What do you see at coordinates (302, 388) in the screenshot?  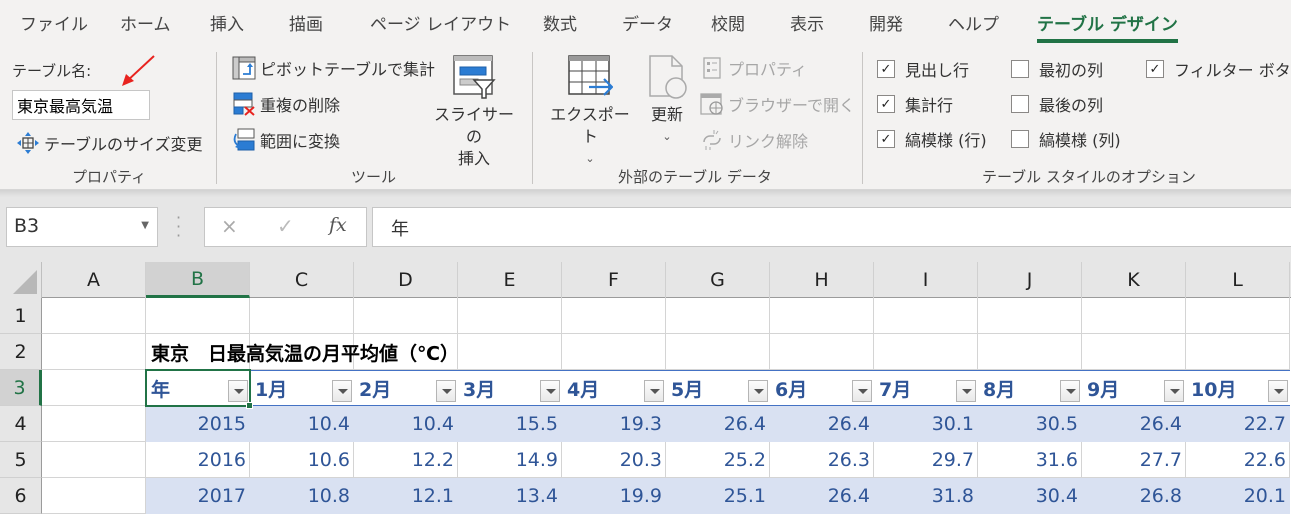 I see `table-header-cell: 1月` at bounding box center [302, 388].